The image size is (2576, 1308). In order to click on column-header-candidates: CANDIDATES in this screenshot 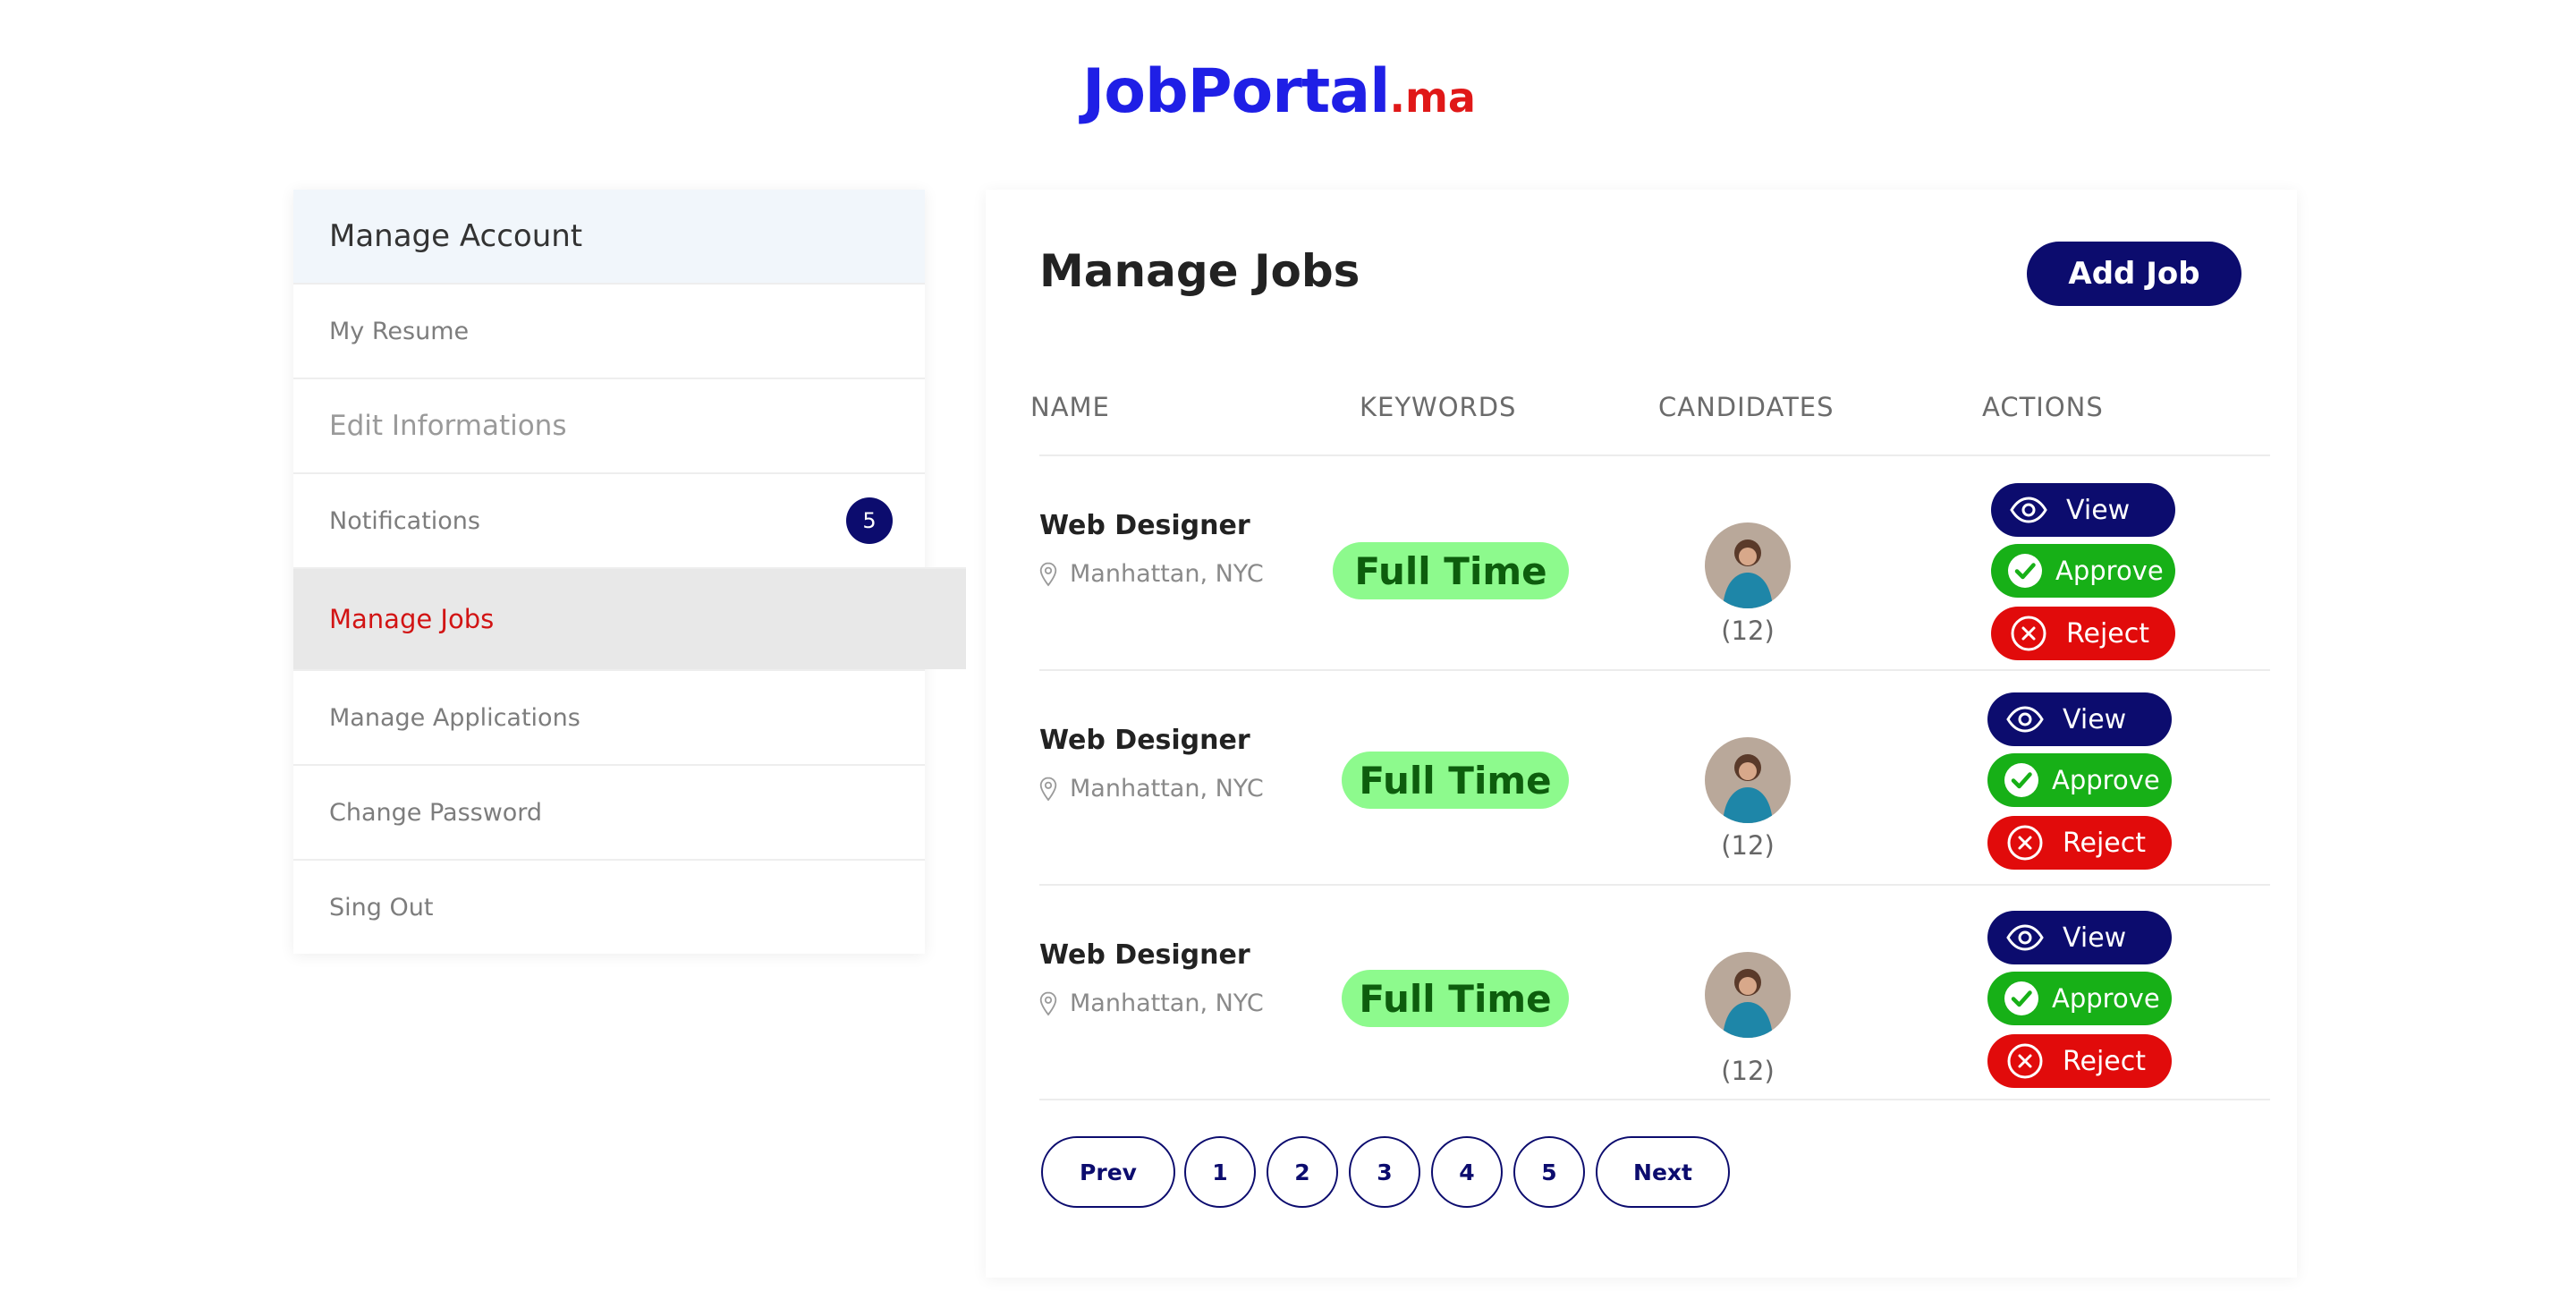, I will do `click(1746, 407)`.